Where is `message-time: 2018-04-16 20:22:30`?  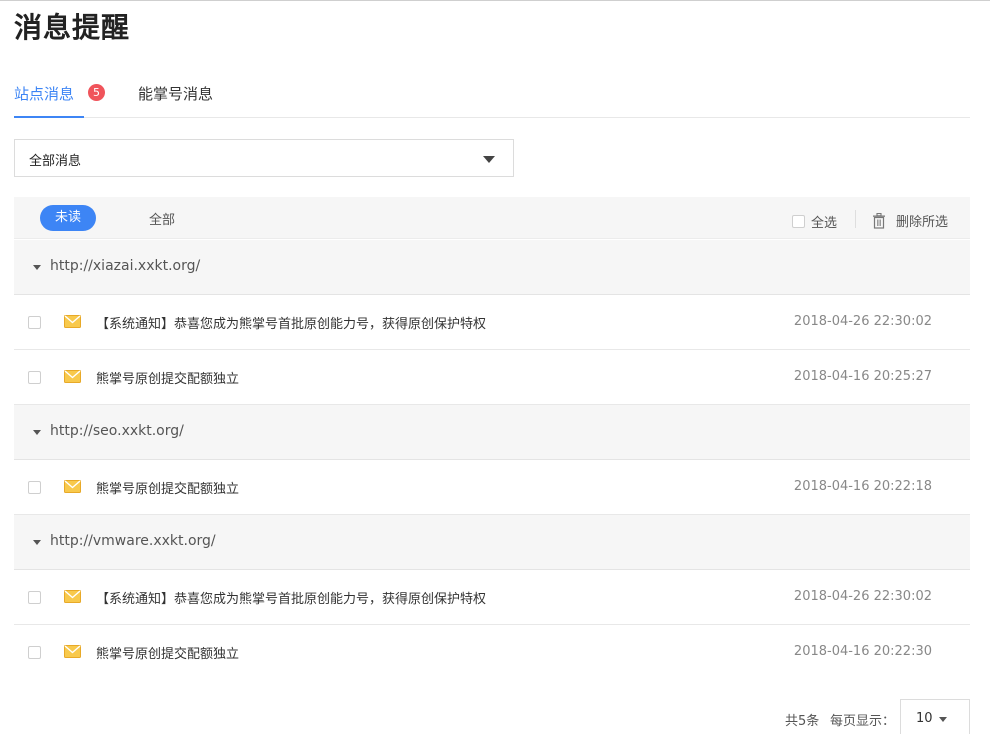 message-time: 2018-04-16 20:22:30 is located at coordinates (862, 651).